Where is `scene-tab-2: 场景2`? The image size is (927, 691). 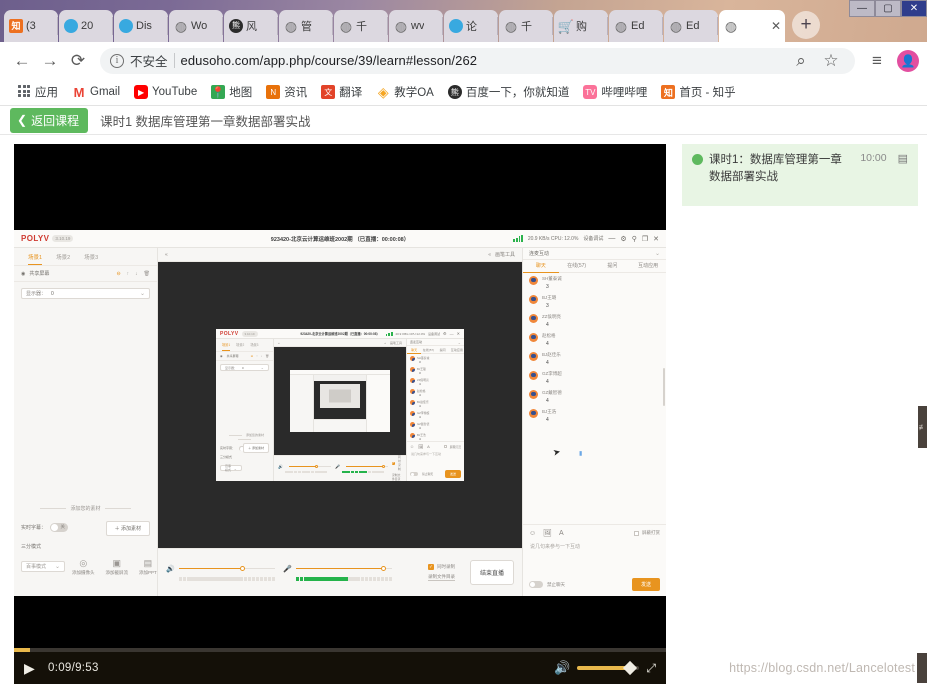 scene-tab-2: 场景2 is located at coordinates (63, 259).